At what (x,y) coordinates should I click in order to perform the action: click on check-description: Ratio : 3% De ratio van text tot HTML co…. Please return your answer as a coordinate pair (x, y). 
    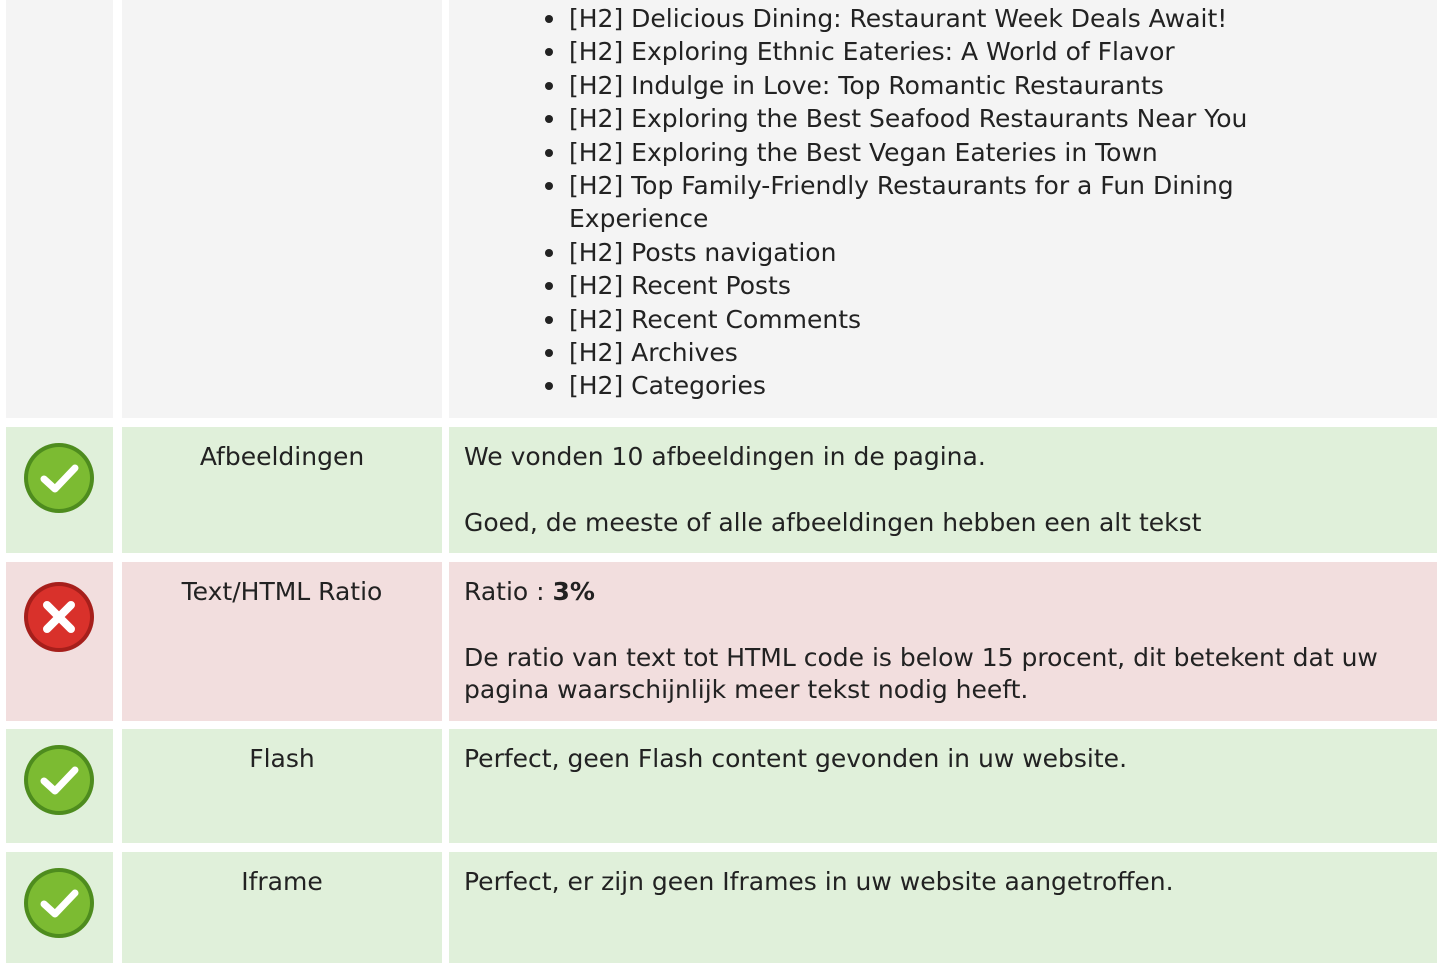
    Looking at the image, I should click on (943, 641).